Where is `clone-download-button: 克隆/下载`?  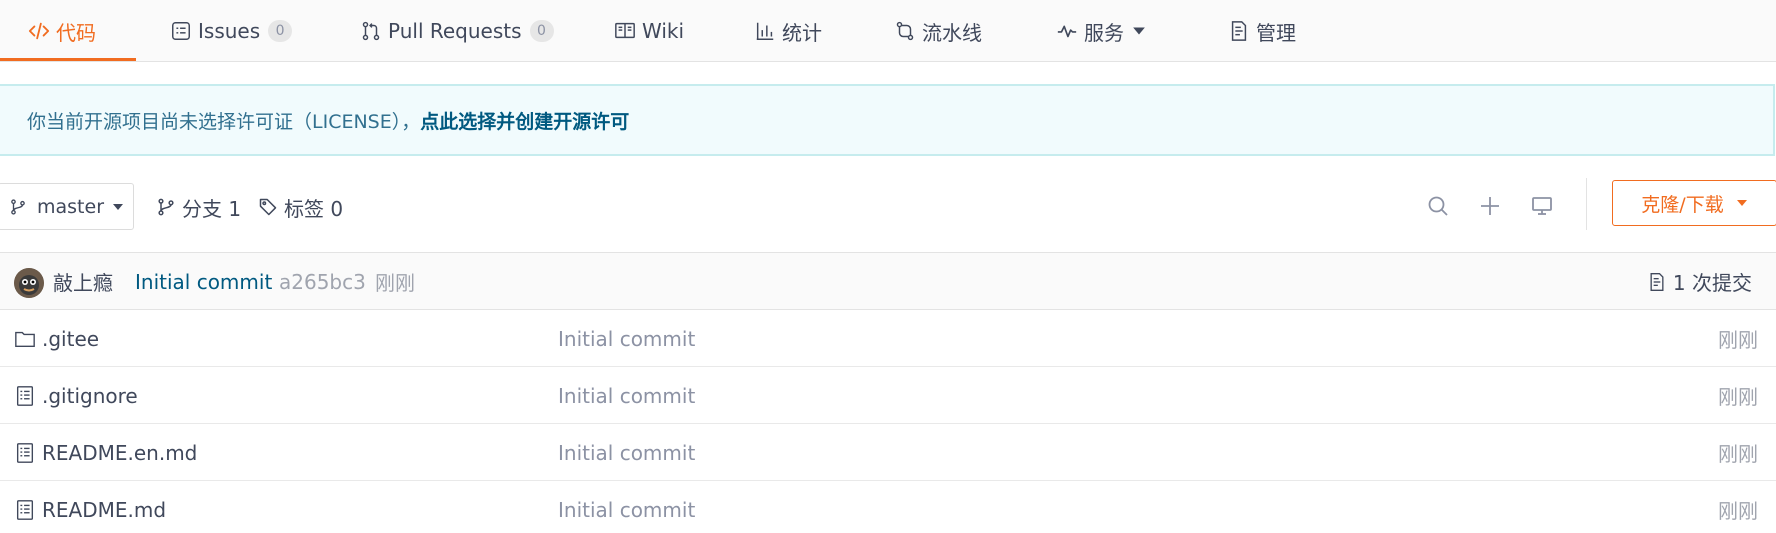
clone-download-button: 克隆/下载 is located at coordinates (1694, 203).